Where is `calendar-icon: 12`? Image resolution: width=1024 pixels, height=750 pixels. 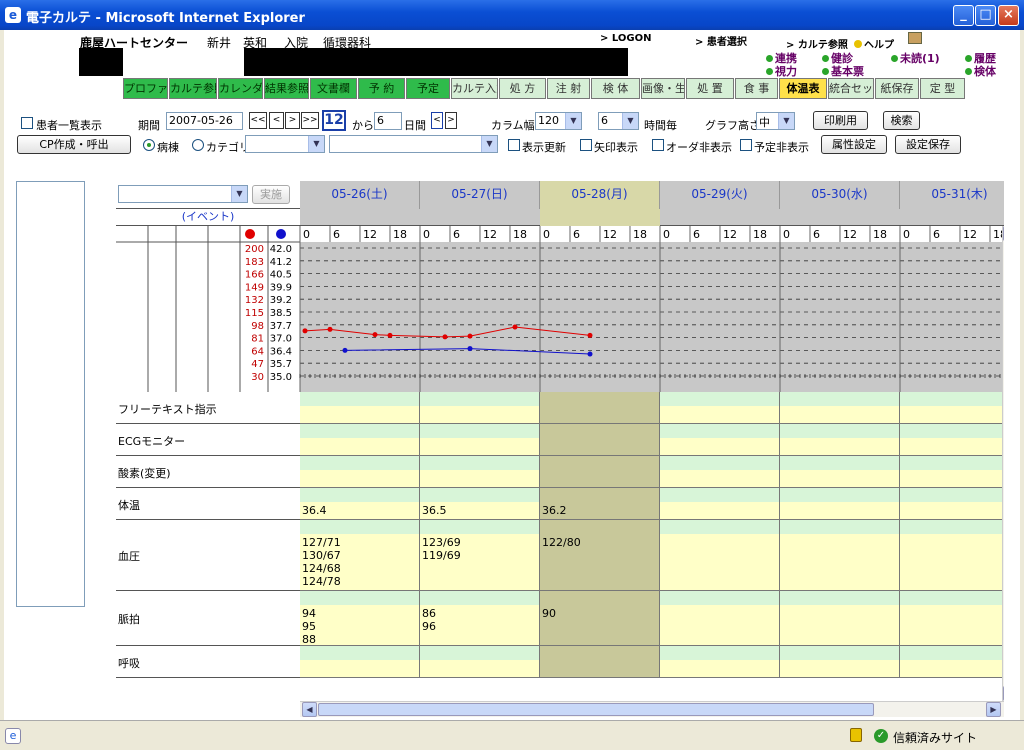 calendar-icon: 12 is located at coordinates (334, 120).